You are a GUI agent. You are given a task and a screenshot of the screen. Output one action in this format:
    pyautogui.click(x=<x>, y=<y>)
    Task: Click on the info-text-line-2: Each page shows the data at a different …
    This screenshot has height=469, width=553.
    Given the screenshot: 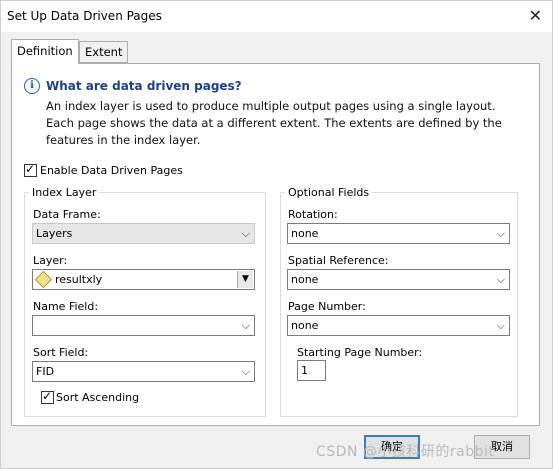 What is the action you would take?
    pyautogui.click(x=274, y=123)
    